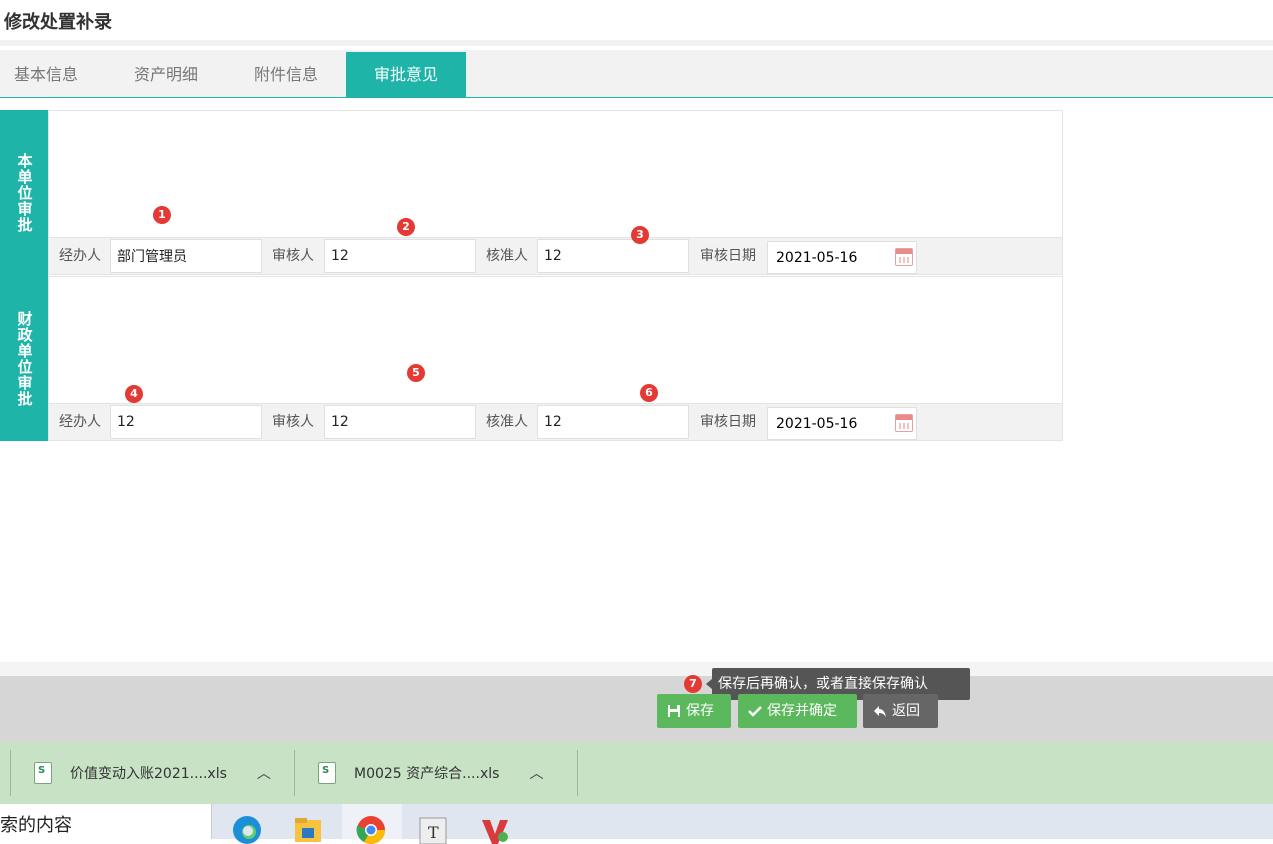 The width and height of the screenshot is (1273, 844). Describe the element at coordinates (636, 824) in the screenshot. I see `windows-taskbar: 索的内容 T` at that location.